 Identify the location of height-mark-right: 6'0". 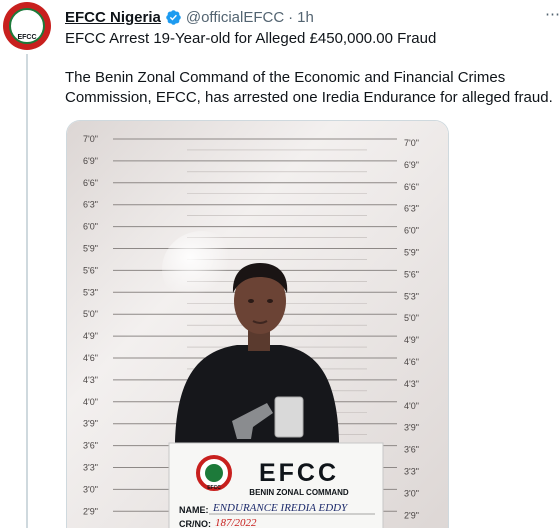
(411, 231).